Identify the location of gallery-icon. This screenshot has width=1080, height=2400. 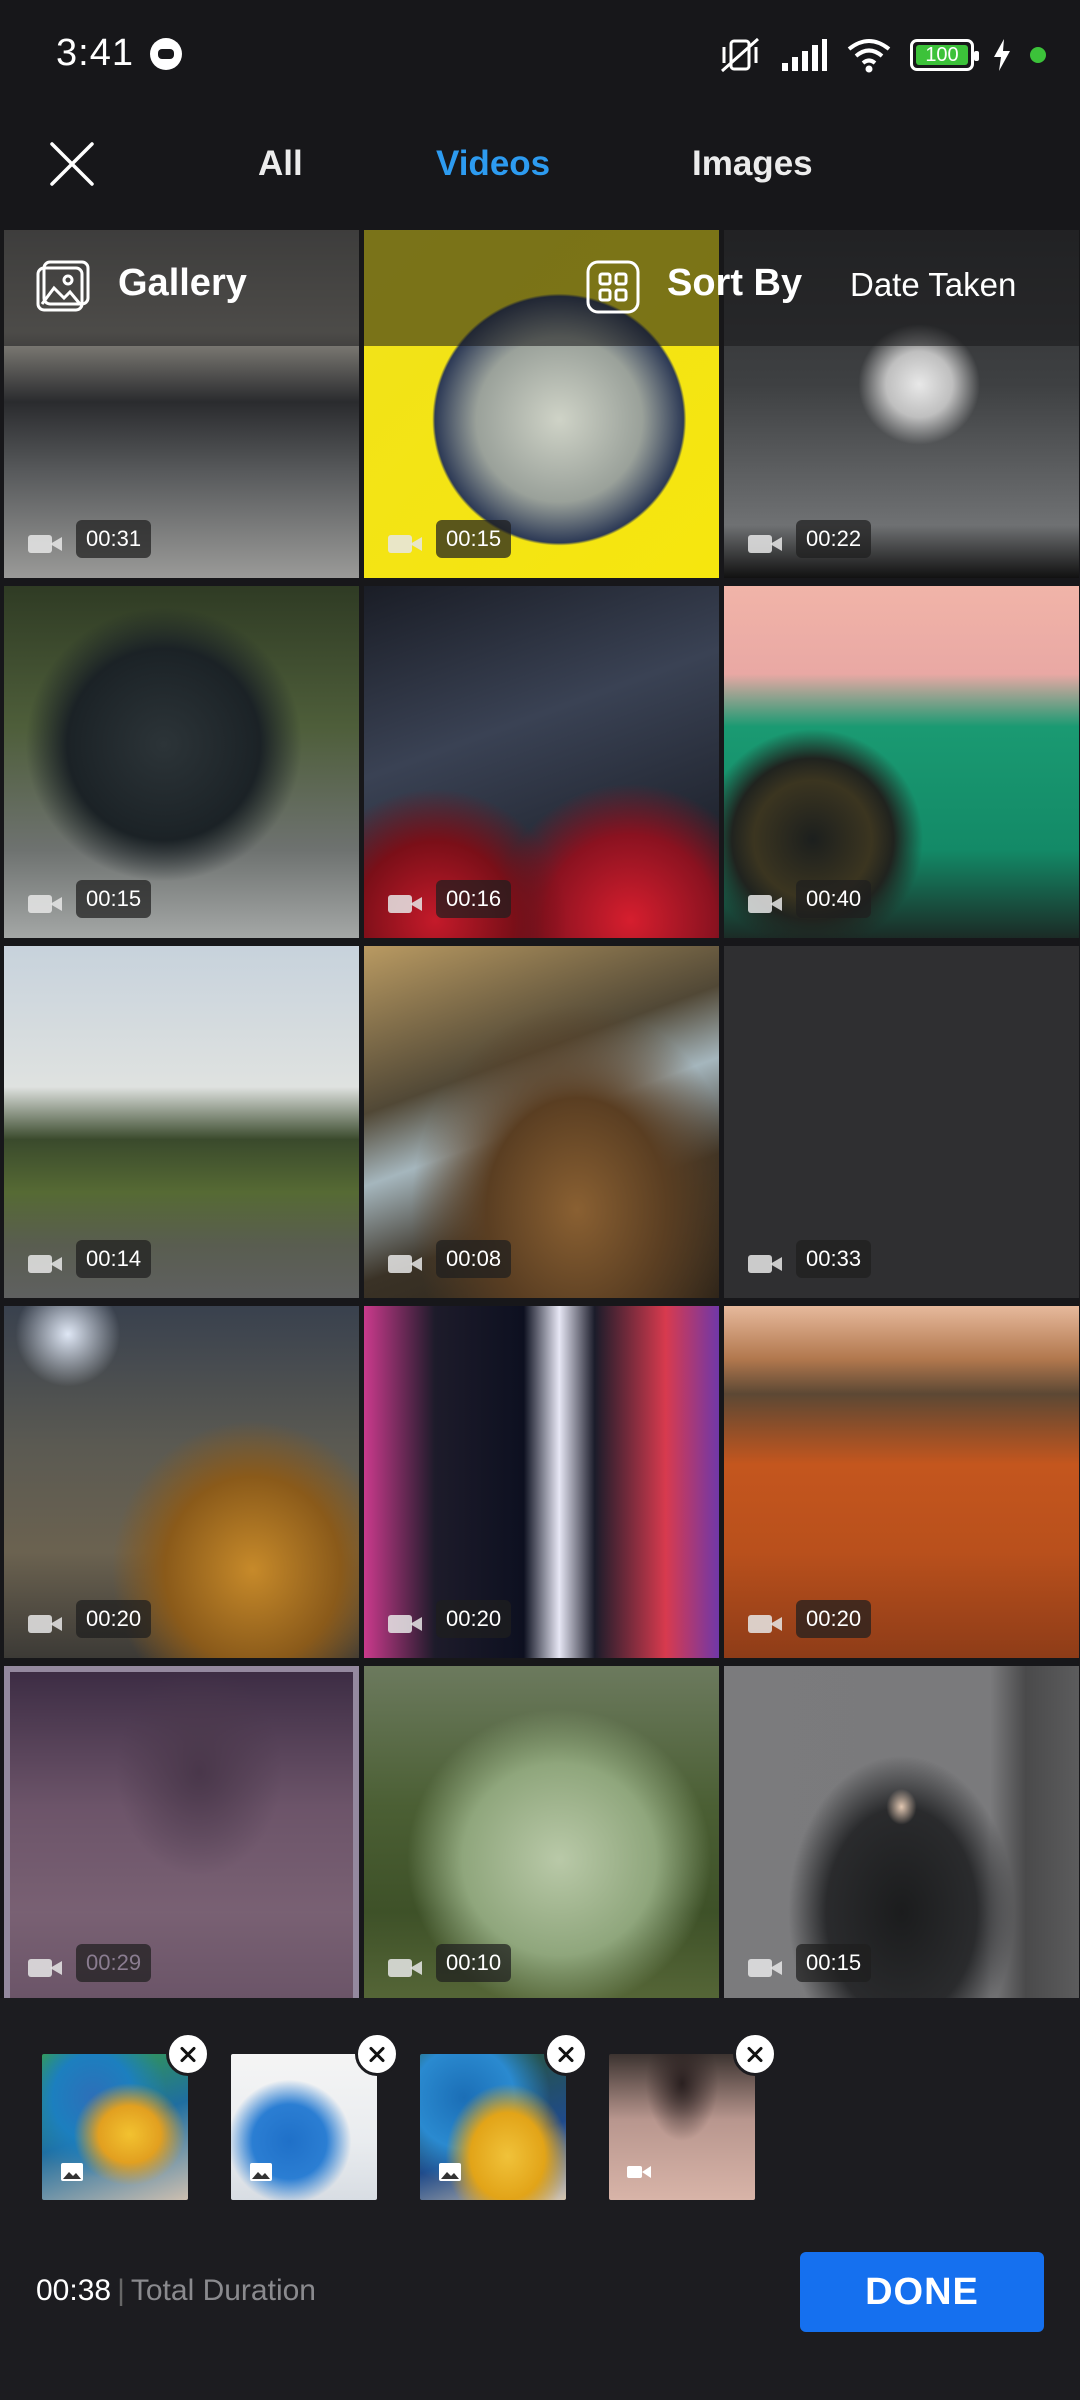
(64, 286).